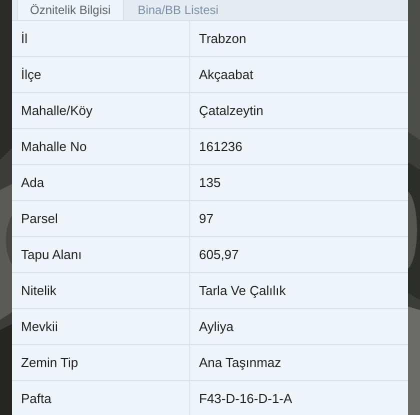 Image resolution: width=420 pixels, height=415 pixels. I want to click on table-cell-text: Nitelik, so click(39, 291).